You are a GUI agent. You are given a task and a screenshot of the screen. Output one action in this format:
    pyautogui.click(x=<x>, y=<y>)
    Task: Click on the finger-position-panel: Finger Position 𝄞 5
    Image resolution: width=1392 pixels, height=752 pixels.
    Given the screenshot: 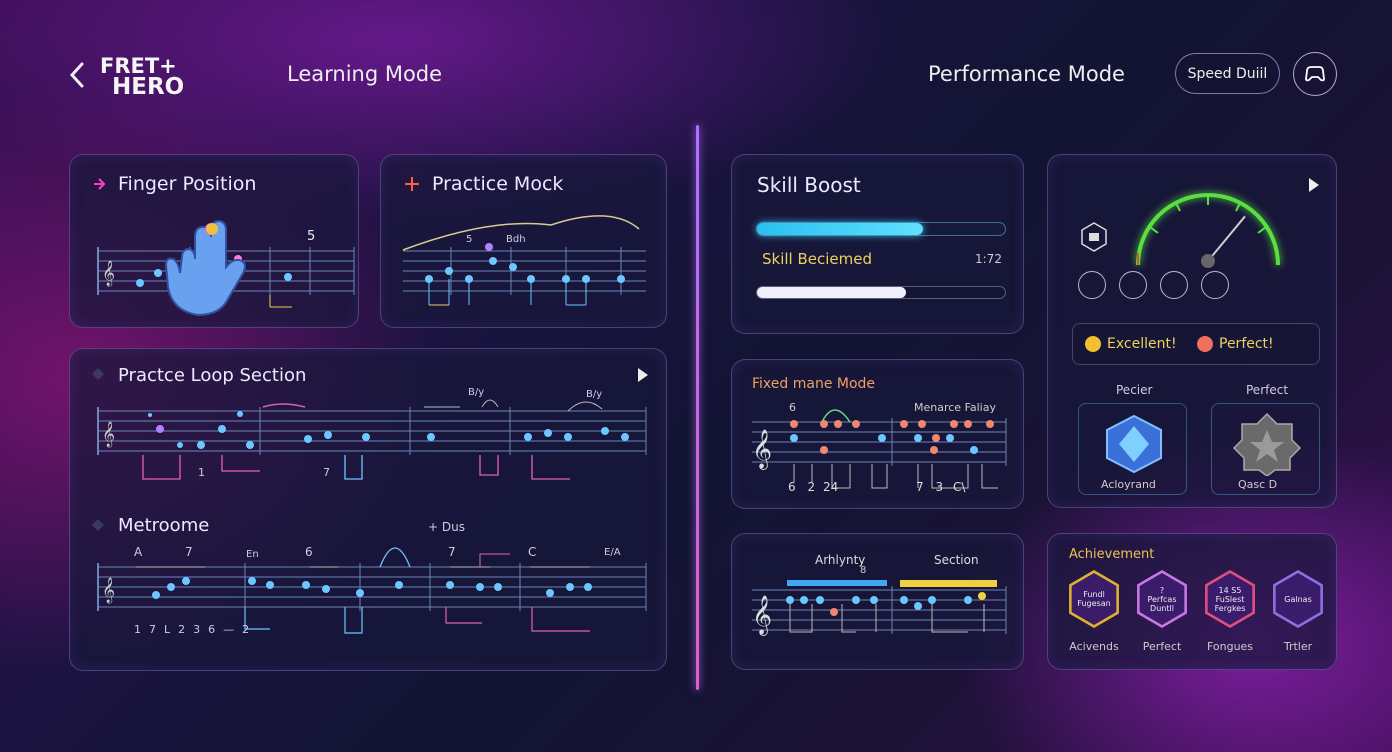 What is the action you would take?
    pyautogui.click(x=214, y=241)
    